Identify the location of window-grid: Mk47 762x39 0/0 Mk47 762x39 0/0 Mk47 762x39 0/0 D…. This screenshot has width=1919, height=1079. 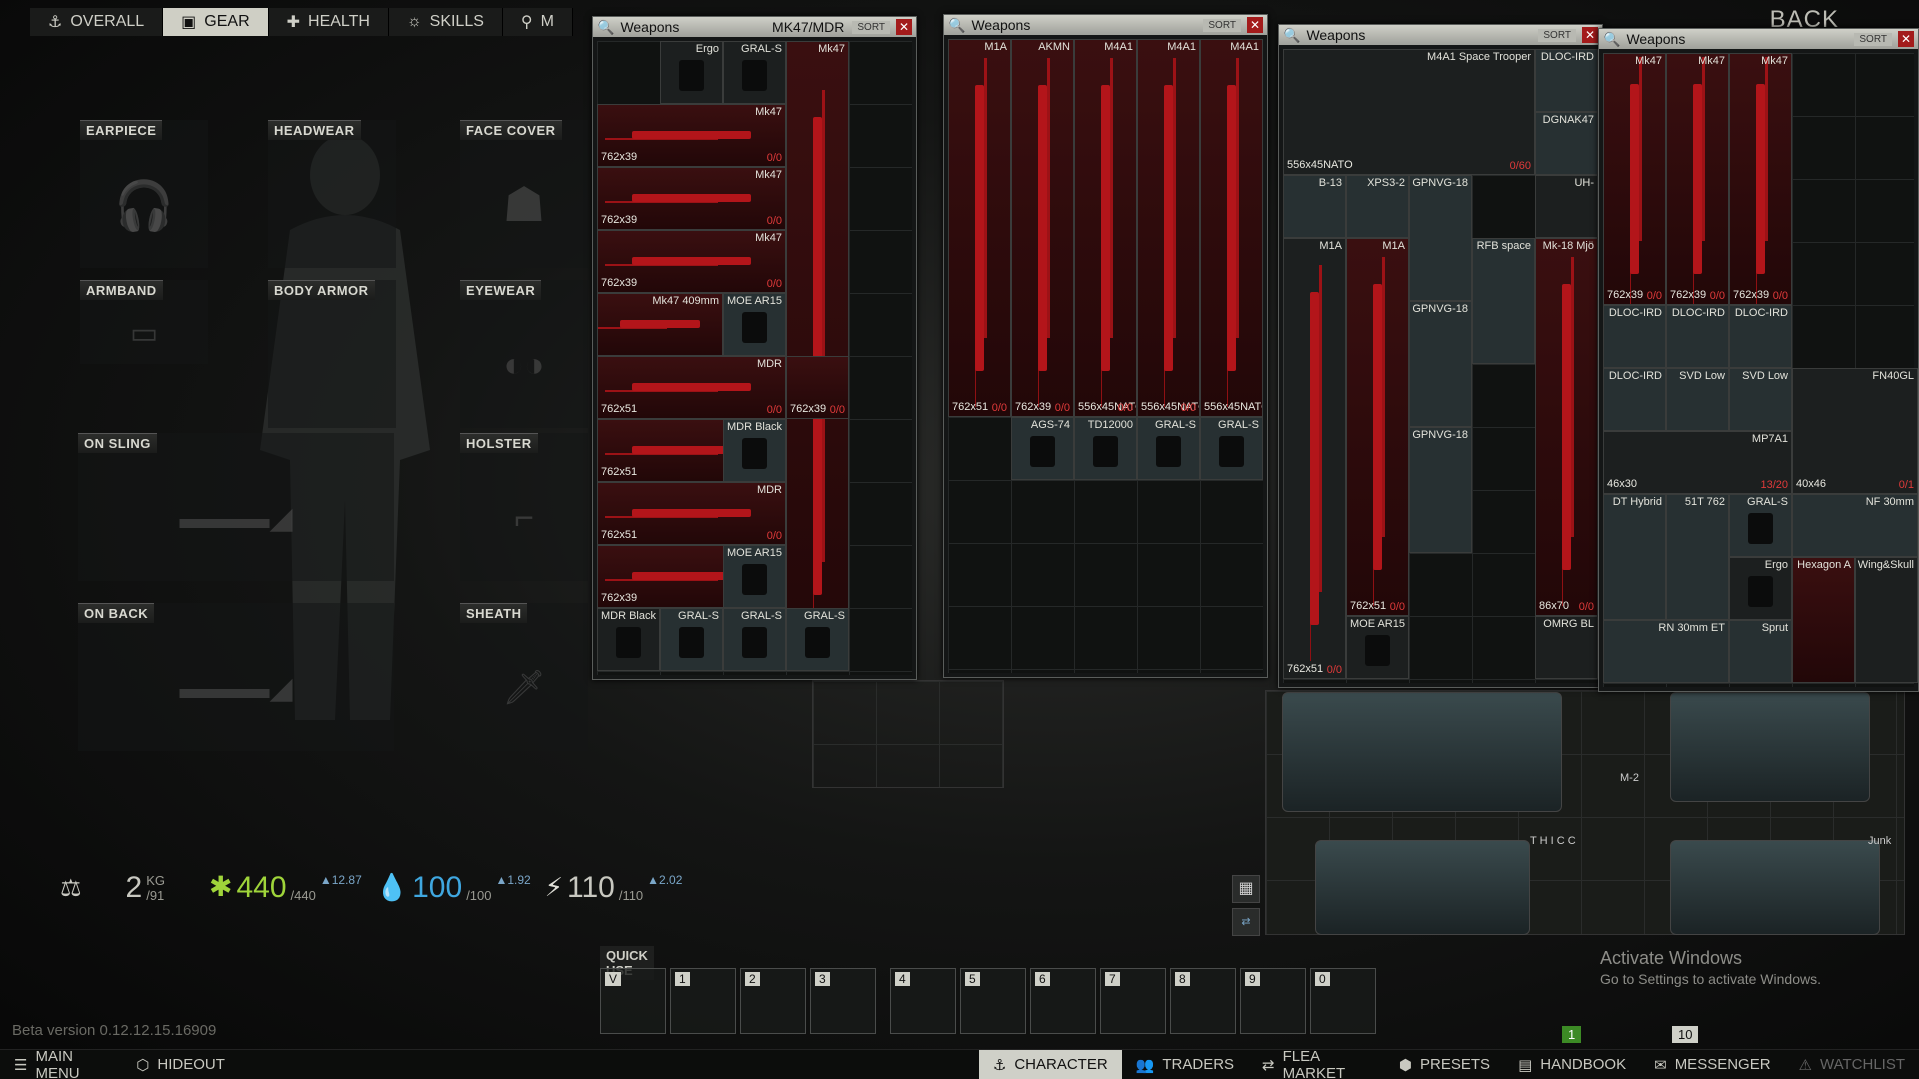
(1760, 370).